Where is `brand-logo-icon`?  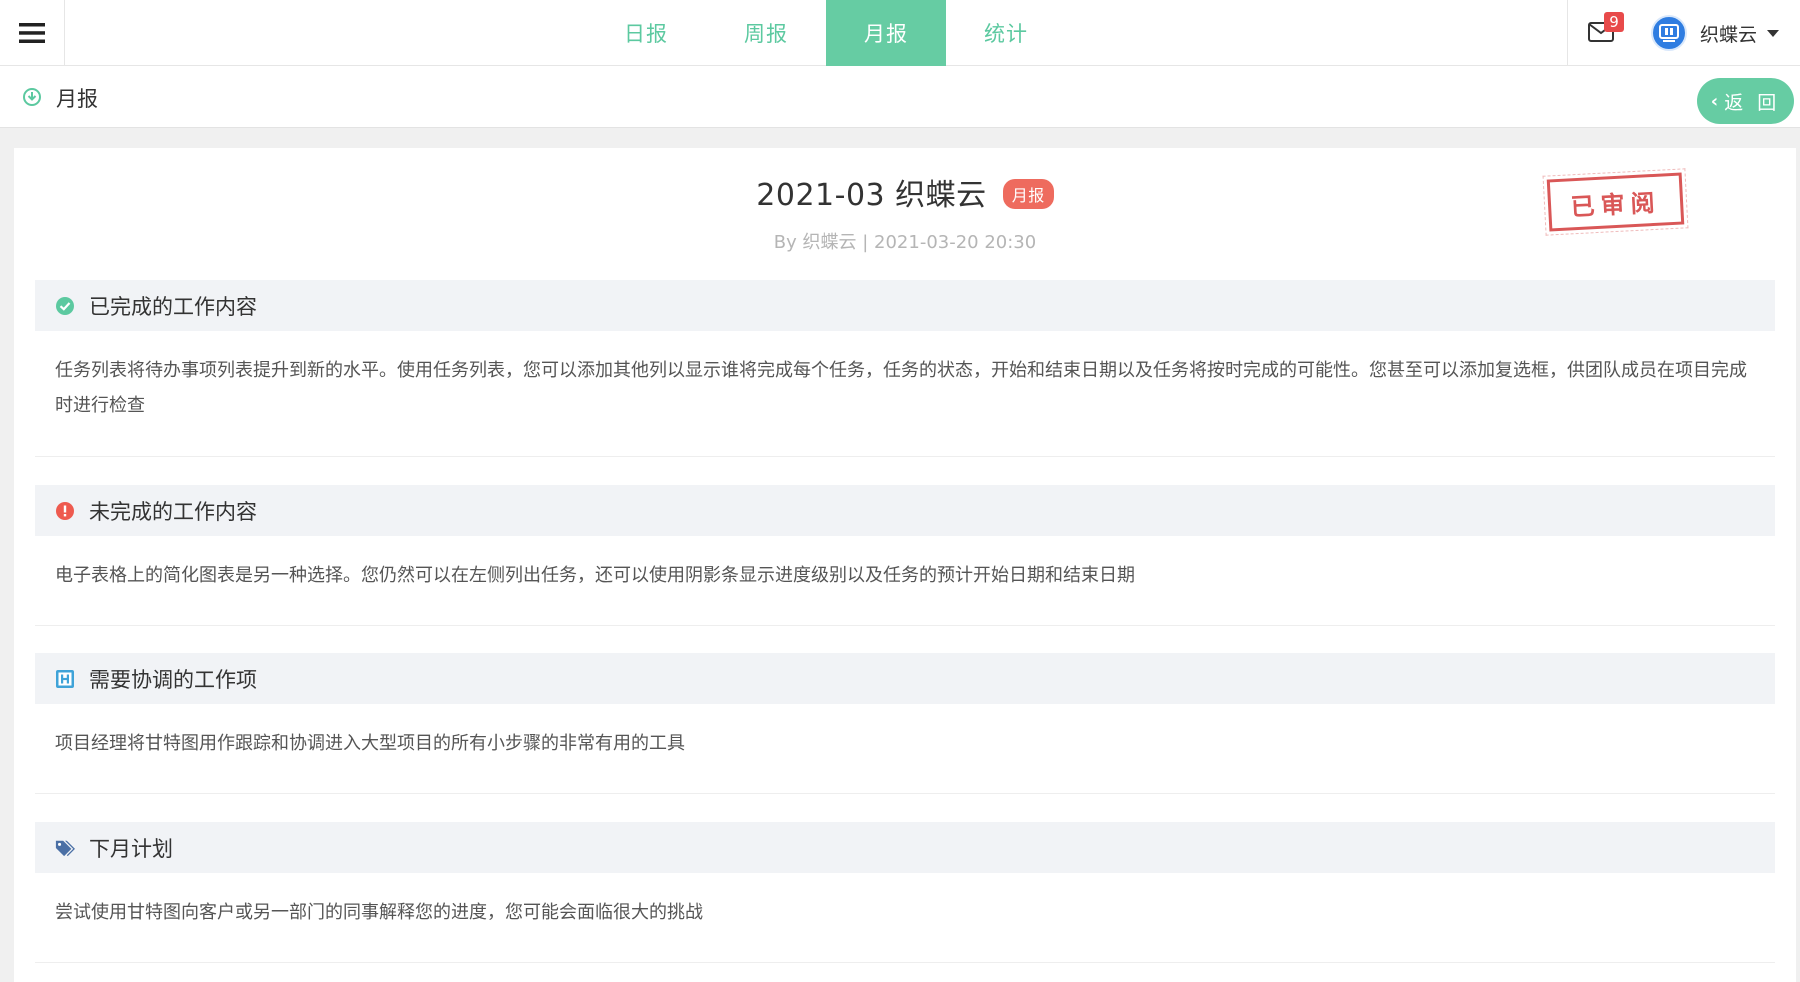 brand-logo-icon is located at coordinates (1669, 33).